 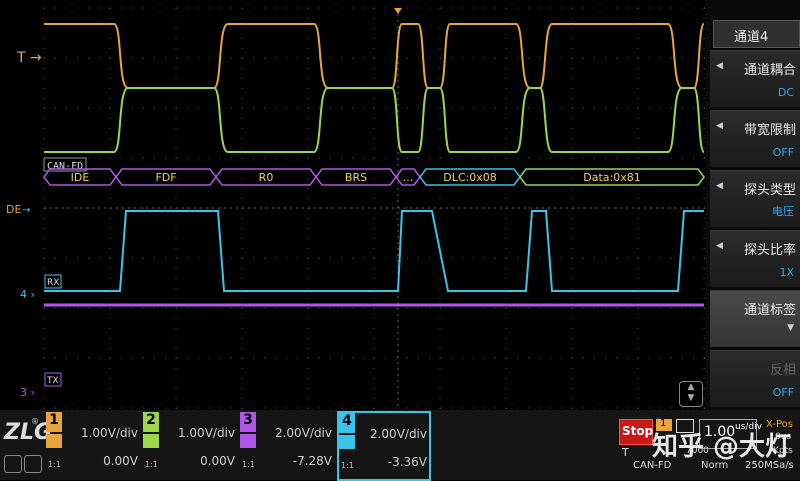 I want to click on run-stop-button: Stop, so click(x=636, y=432).